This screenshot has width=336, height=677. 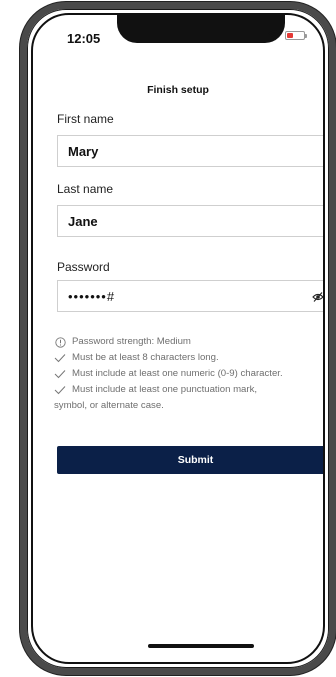 I want to click on submit-button: Submit, so click(x=190, y=460).